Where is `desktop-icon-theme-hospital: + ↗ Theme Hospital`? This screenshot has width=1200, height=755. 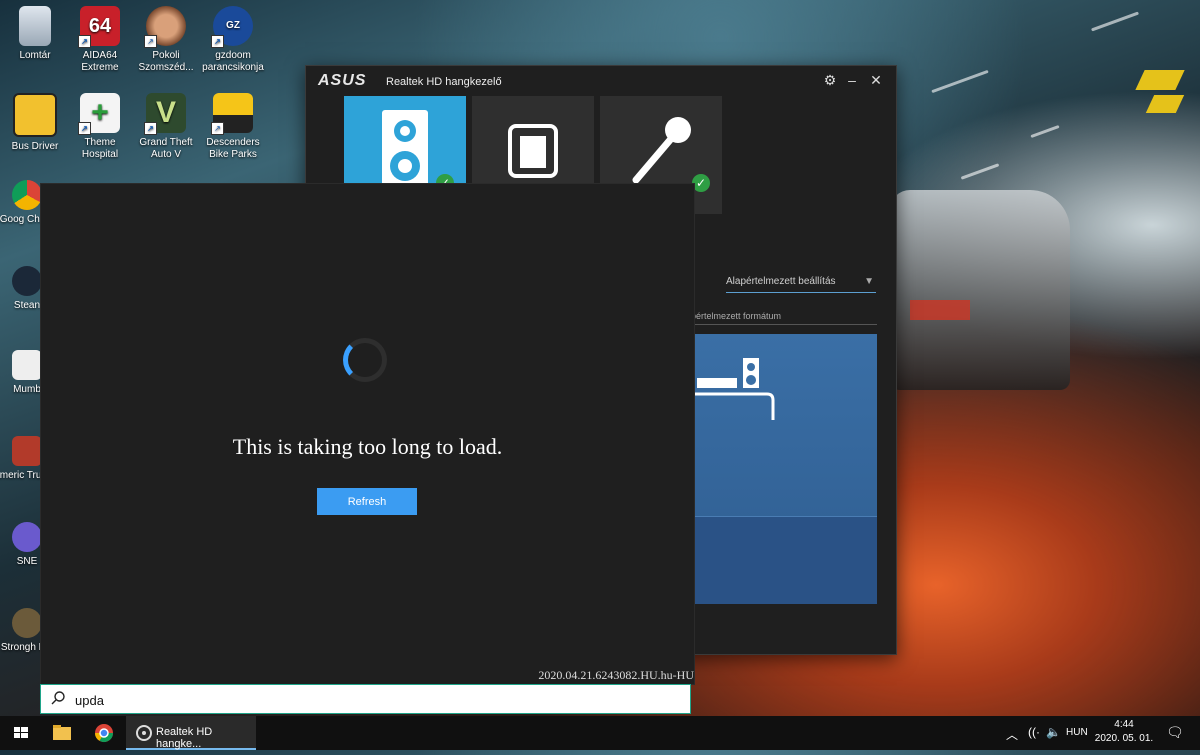 desktop-icon-theme-hospital: + ↗ Theme Hospital is located at coordinates (100, 127).